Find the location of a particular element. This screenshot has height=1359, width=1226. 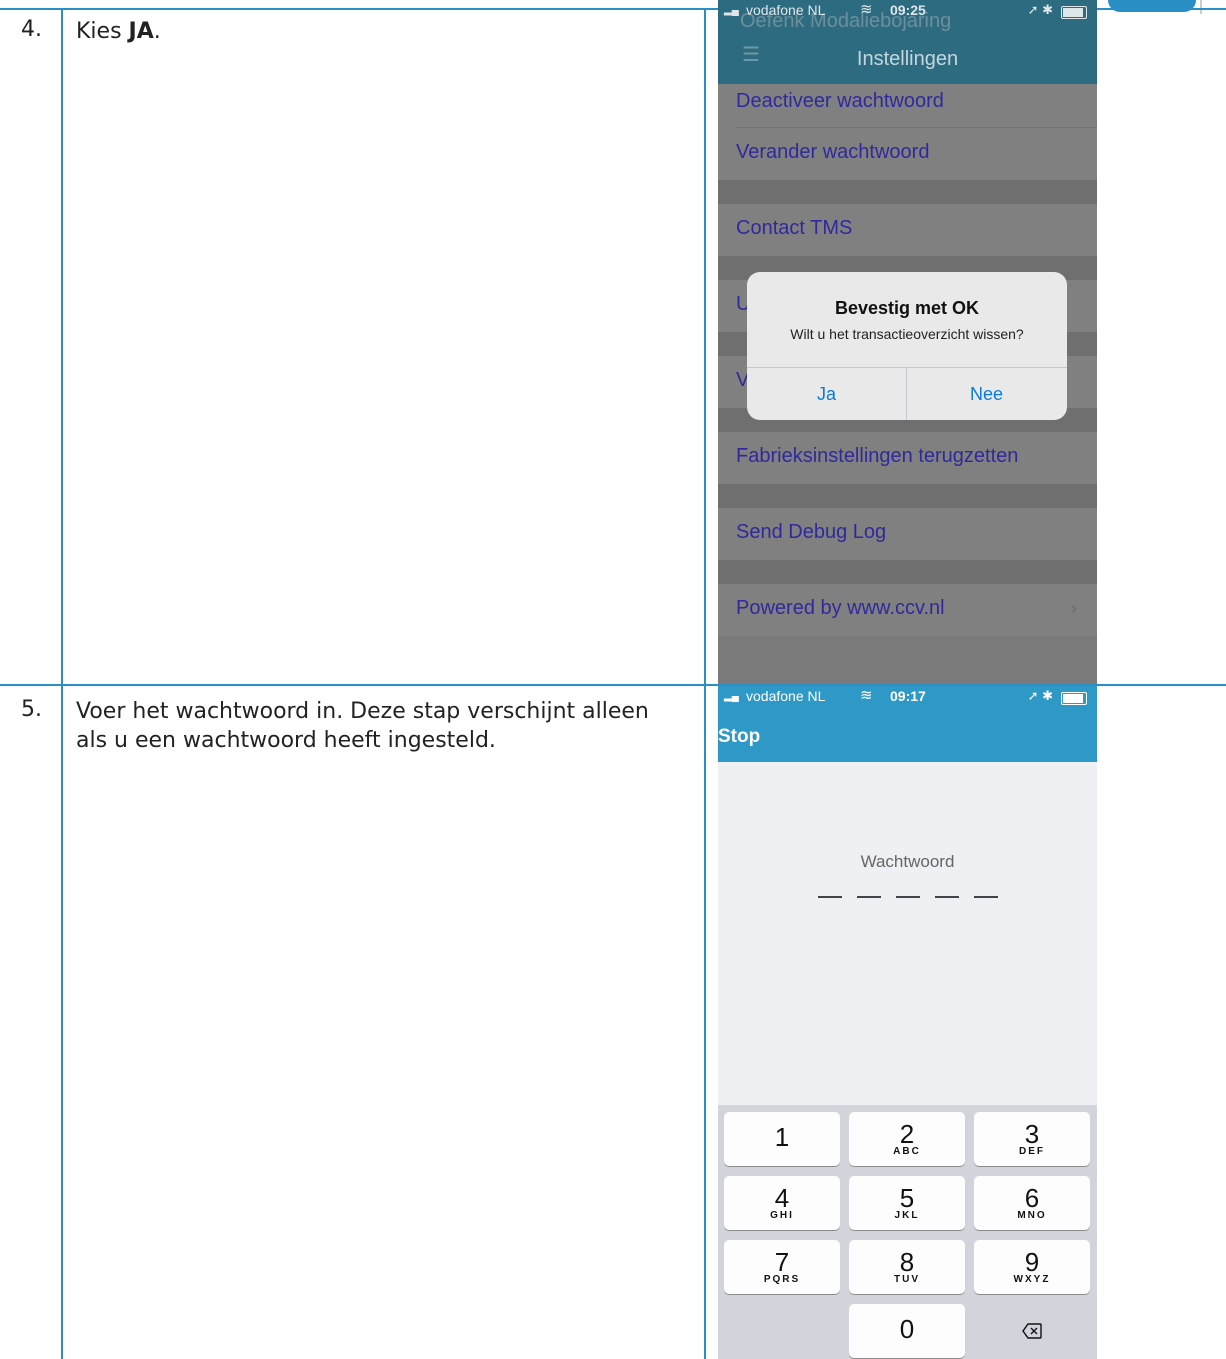

list-item: Contact TMS is located at coordinates (907, 230).